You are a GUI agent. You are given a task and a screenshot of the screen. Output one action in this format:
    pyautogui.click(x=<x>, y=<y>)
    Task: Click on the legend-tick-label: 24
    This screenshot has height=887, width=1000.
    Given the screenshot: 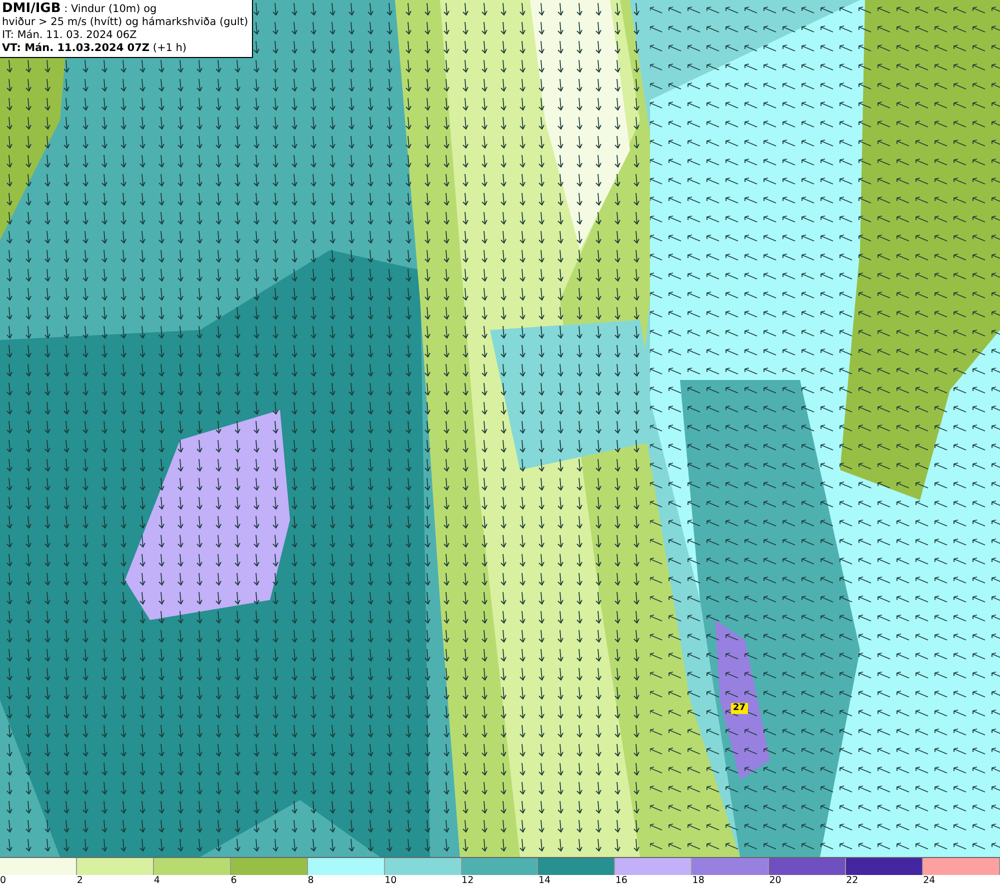 What is the action you would take?
    pyautogui.click(x=929, y=881)
    